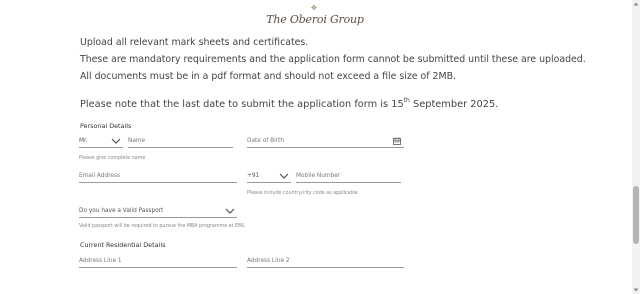 This screenshot has height=294, width=640. Describe the element at coordinates (121, 211) in the screenshot. I see `passport-placeholder: Do you have a Valid Passport` at that location.